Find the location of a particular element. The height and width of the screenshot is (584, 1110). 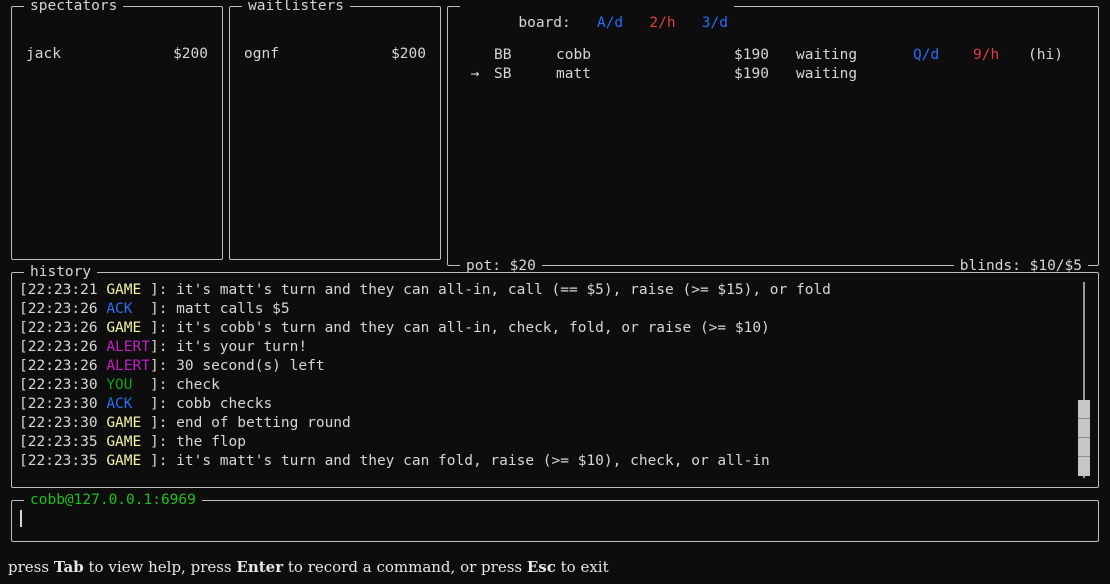

history-line: [22:23:30 GAME ]: end of betting round is located at coordinates (545, 423).